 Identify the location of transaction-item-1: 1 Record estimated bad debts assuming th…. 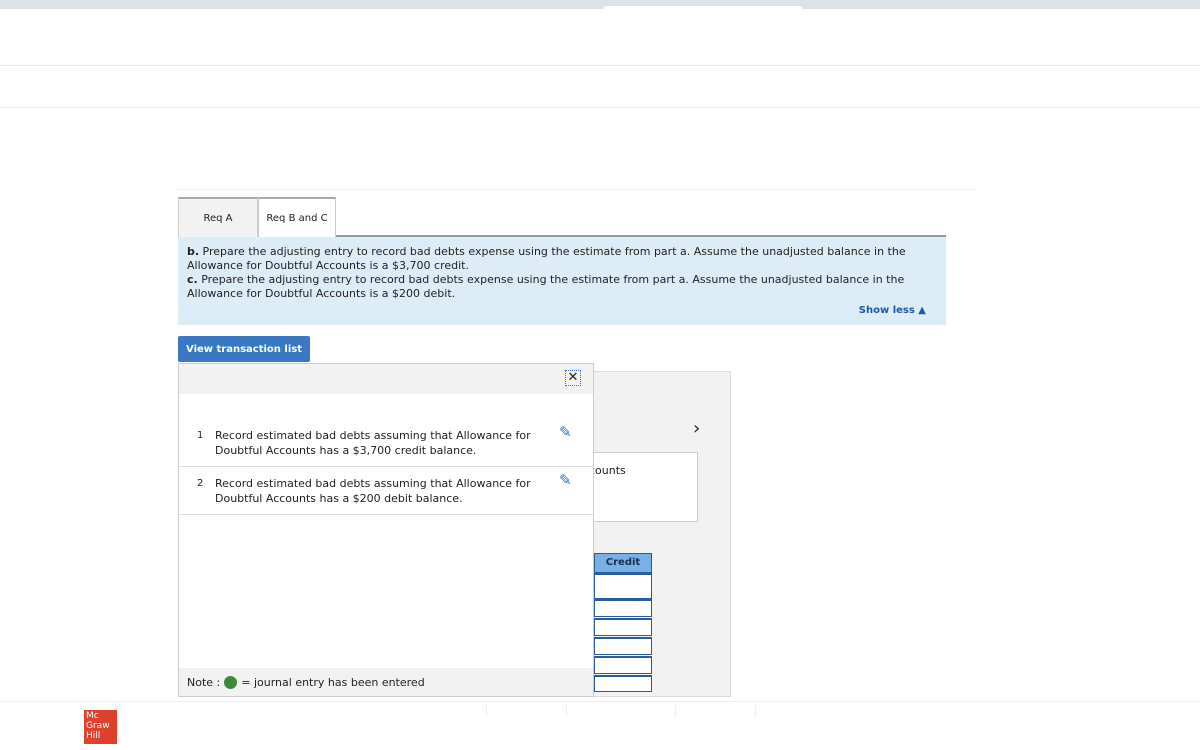
(386, 443).